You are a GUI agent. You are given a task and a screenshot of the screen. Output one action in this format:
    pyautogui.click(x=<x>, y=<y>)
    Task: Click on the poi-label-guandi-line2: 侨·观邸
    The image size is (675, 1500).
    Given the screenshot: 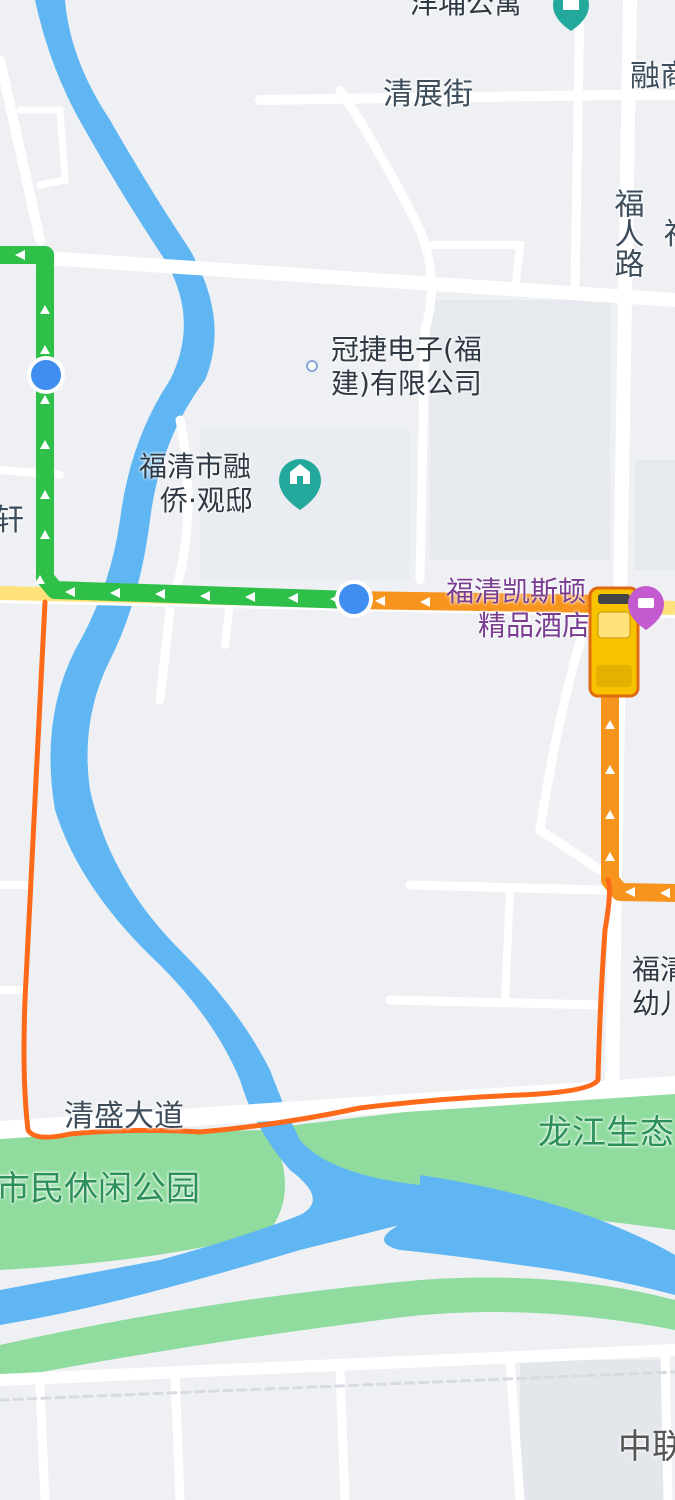 What is the action you would take?
    pyautogui.click(x=206, y=500)
    